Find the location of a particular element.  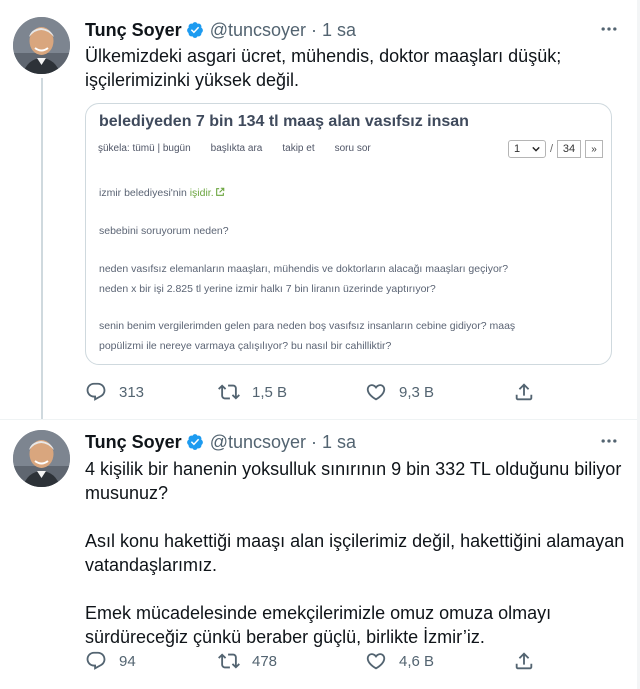

quote-nav-item: takip et is located at coordinates (298, 148).